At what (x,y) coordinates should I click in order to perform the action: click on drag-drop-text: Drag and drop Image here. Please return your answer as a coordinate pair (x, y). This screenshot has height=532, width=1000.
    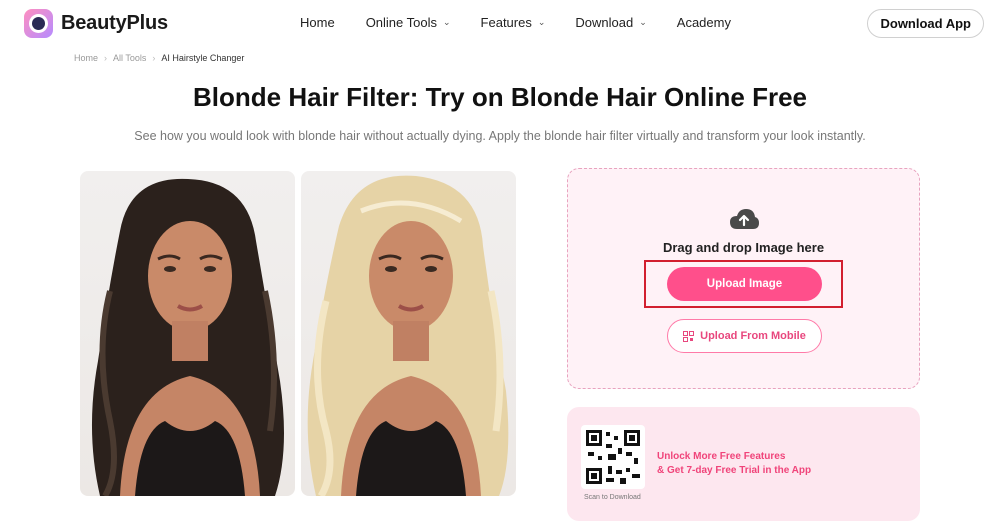
    Looking at the image, I should click on (743, 247).